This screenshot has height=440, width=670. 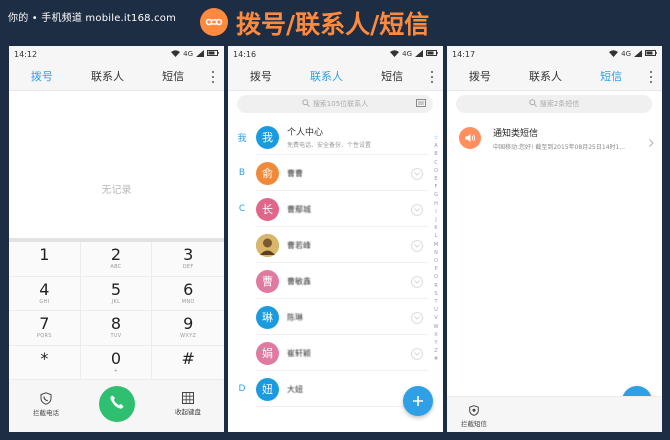 I want to click on hide-keypad-button: 收起键盘, so click(x=188, y=404).